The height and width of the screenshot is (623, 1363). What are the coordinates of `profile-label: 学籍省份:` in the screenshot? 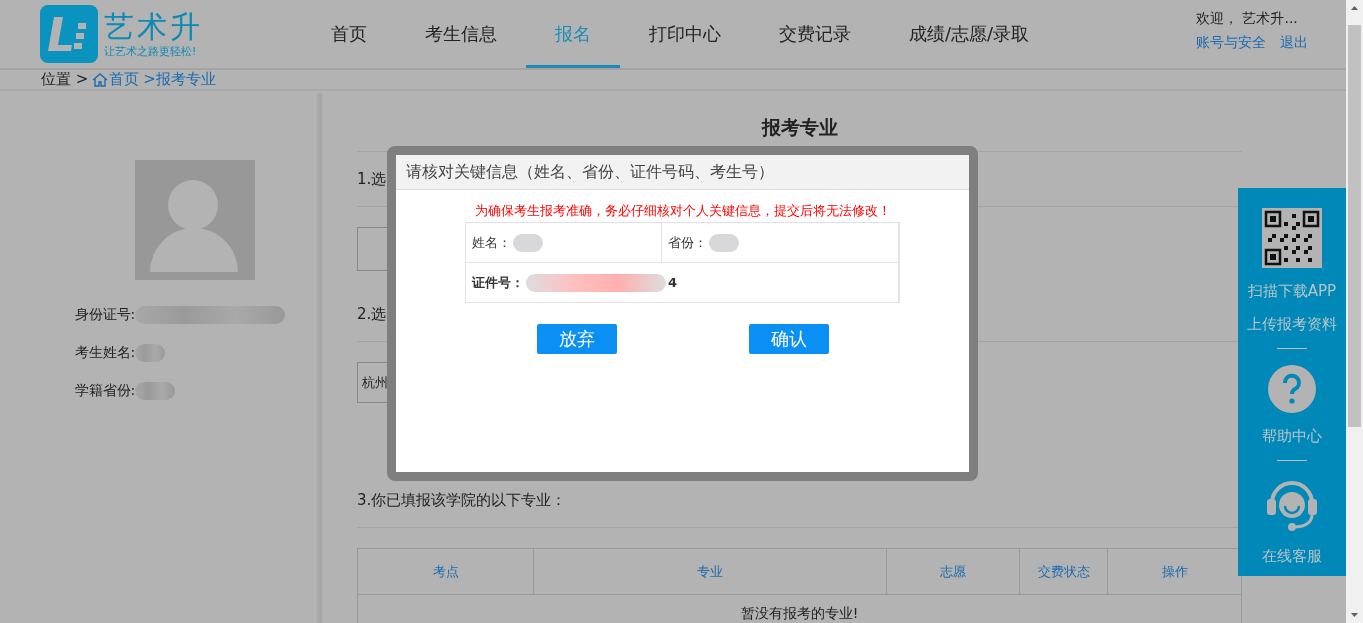 It's located at (105, 391).